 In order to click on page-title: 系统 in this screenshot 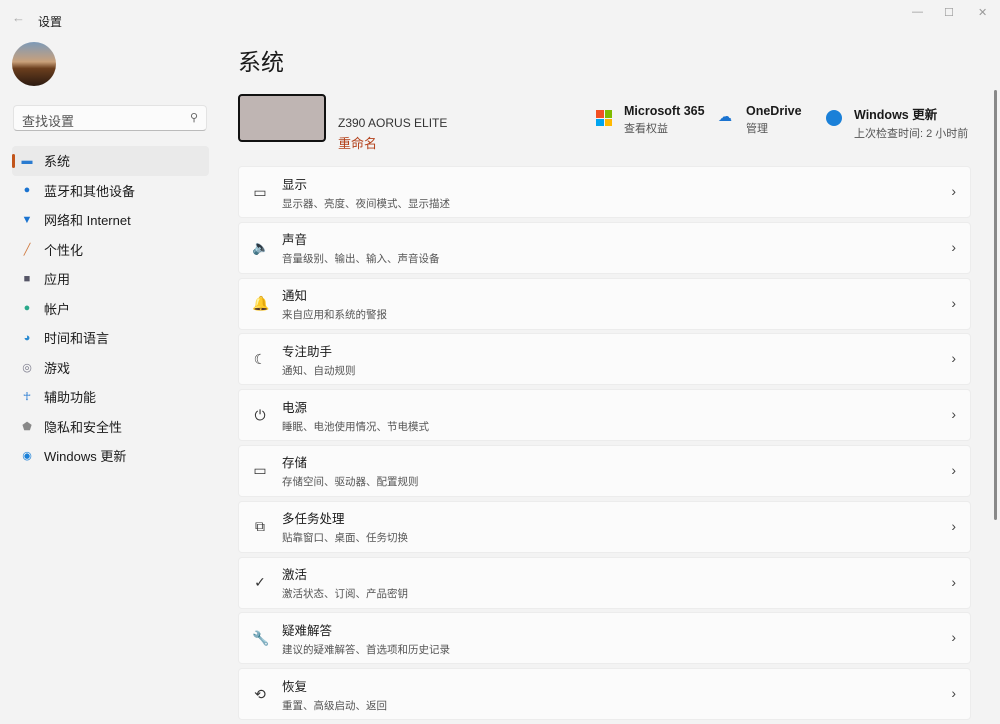, I will do `click(261, 62)`.